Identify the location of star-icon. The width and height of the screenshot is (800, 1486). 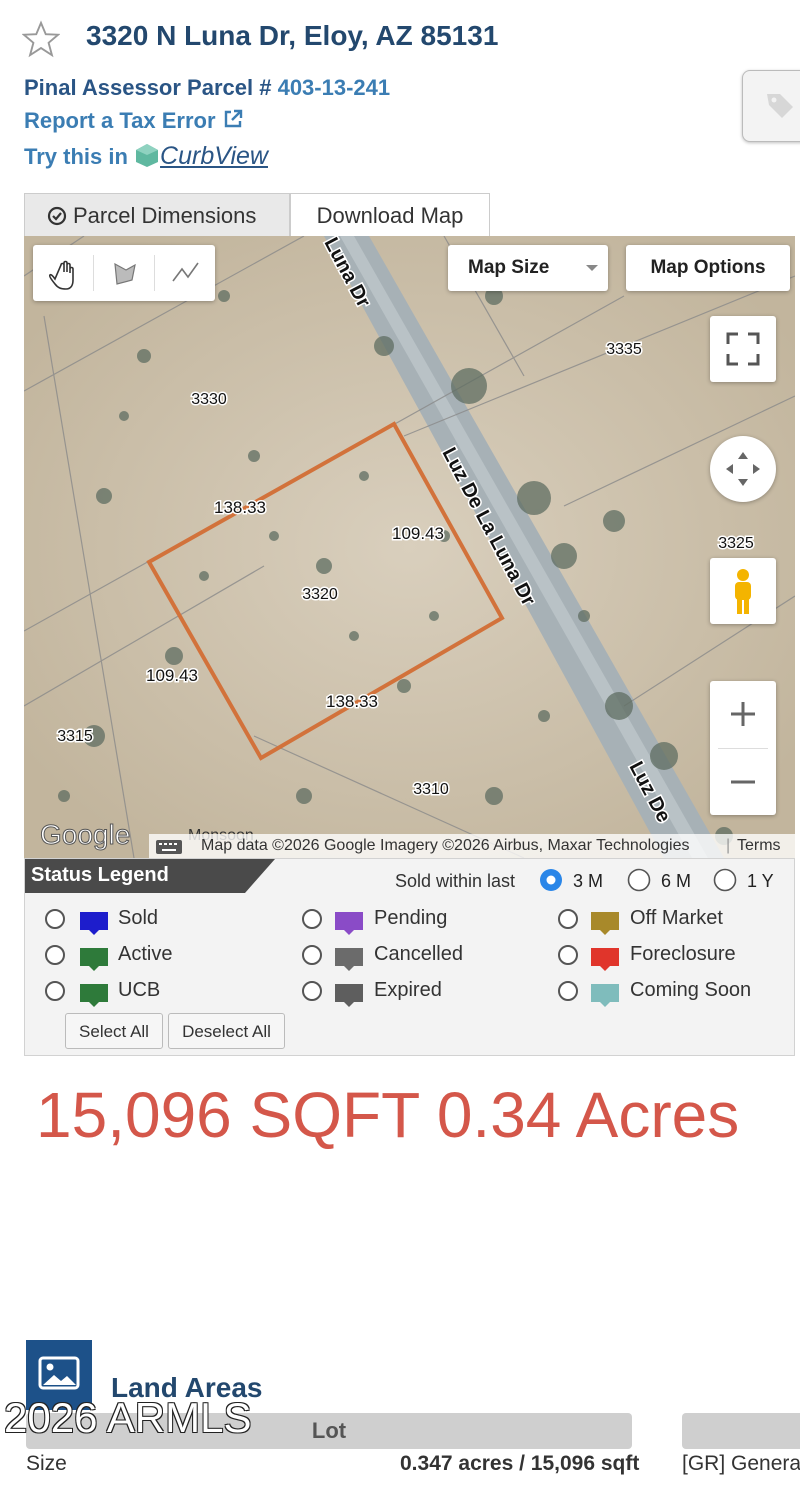
(41, 39).